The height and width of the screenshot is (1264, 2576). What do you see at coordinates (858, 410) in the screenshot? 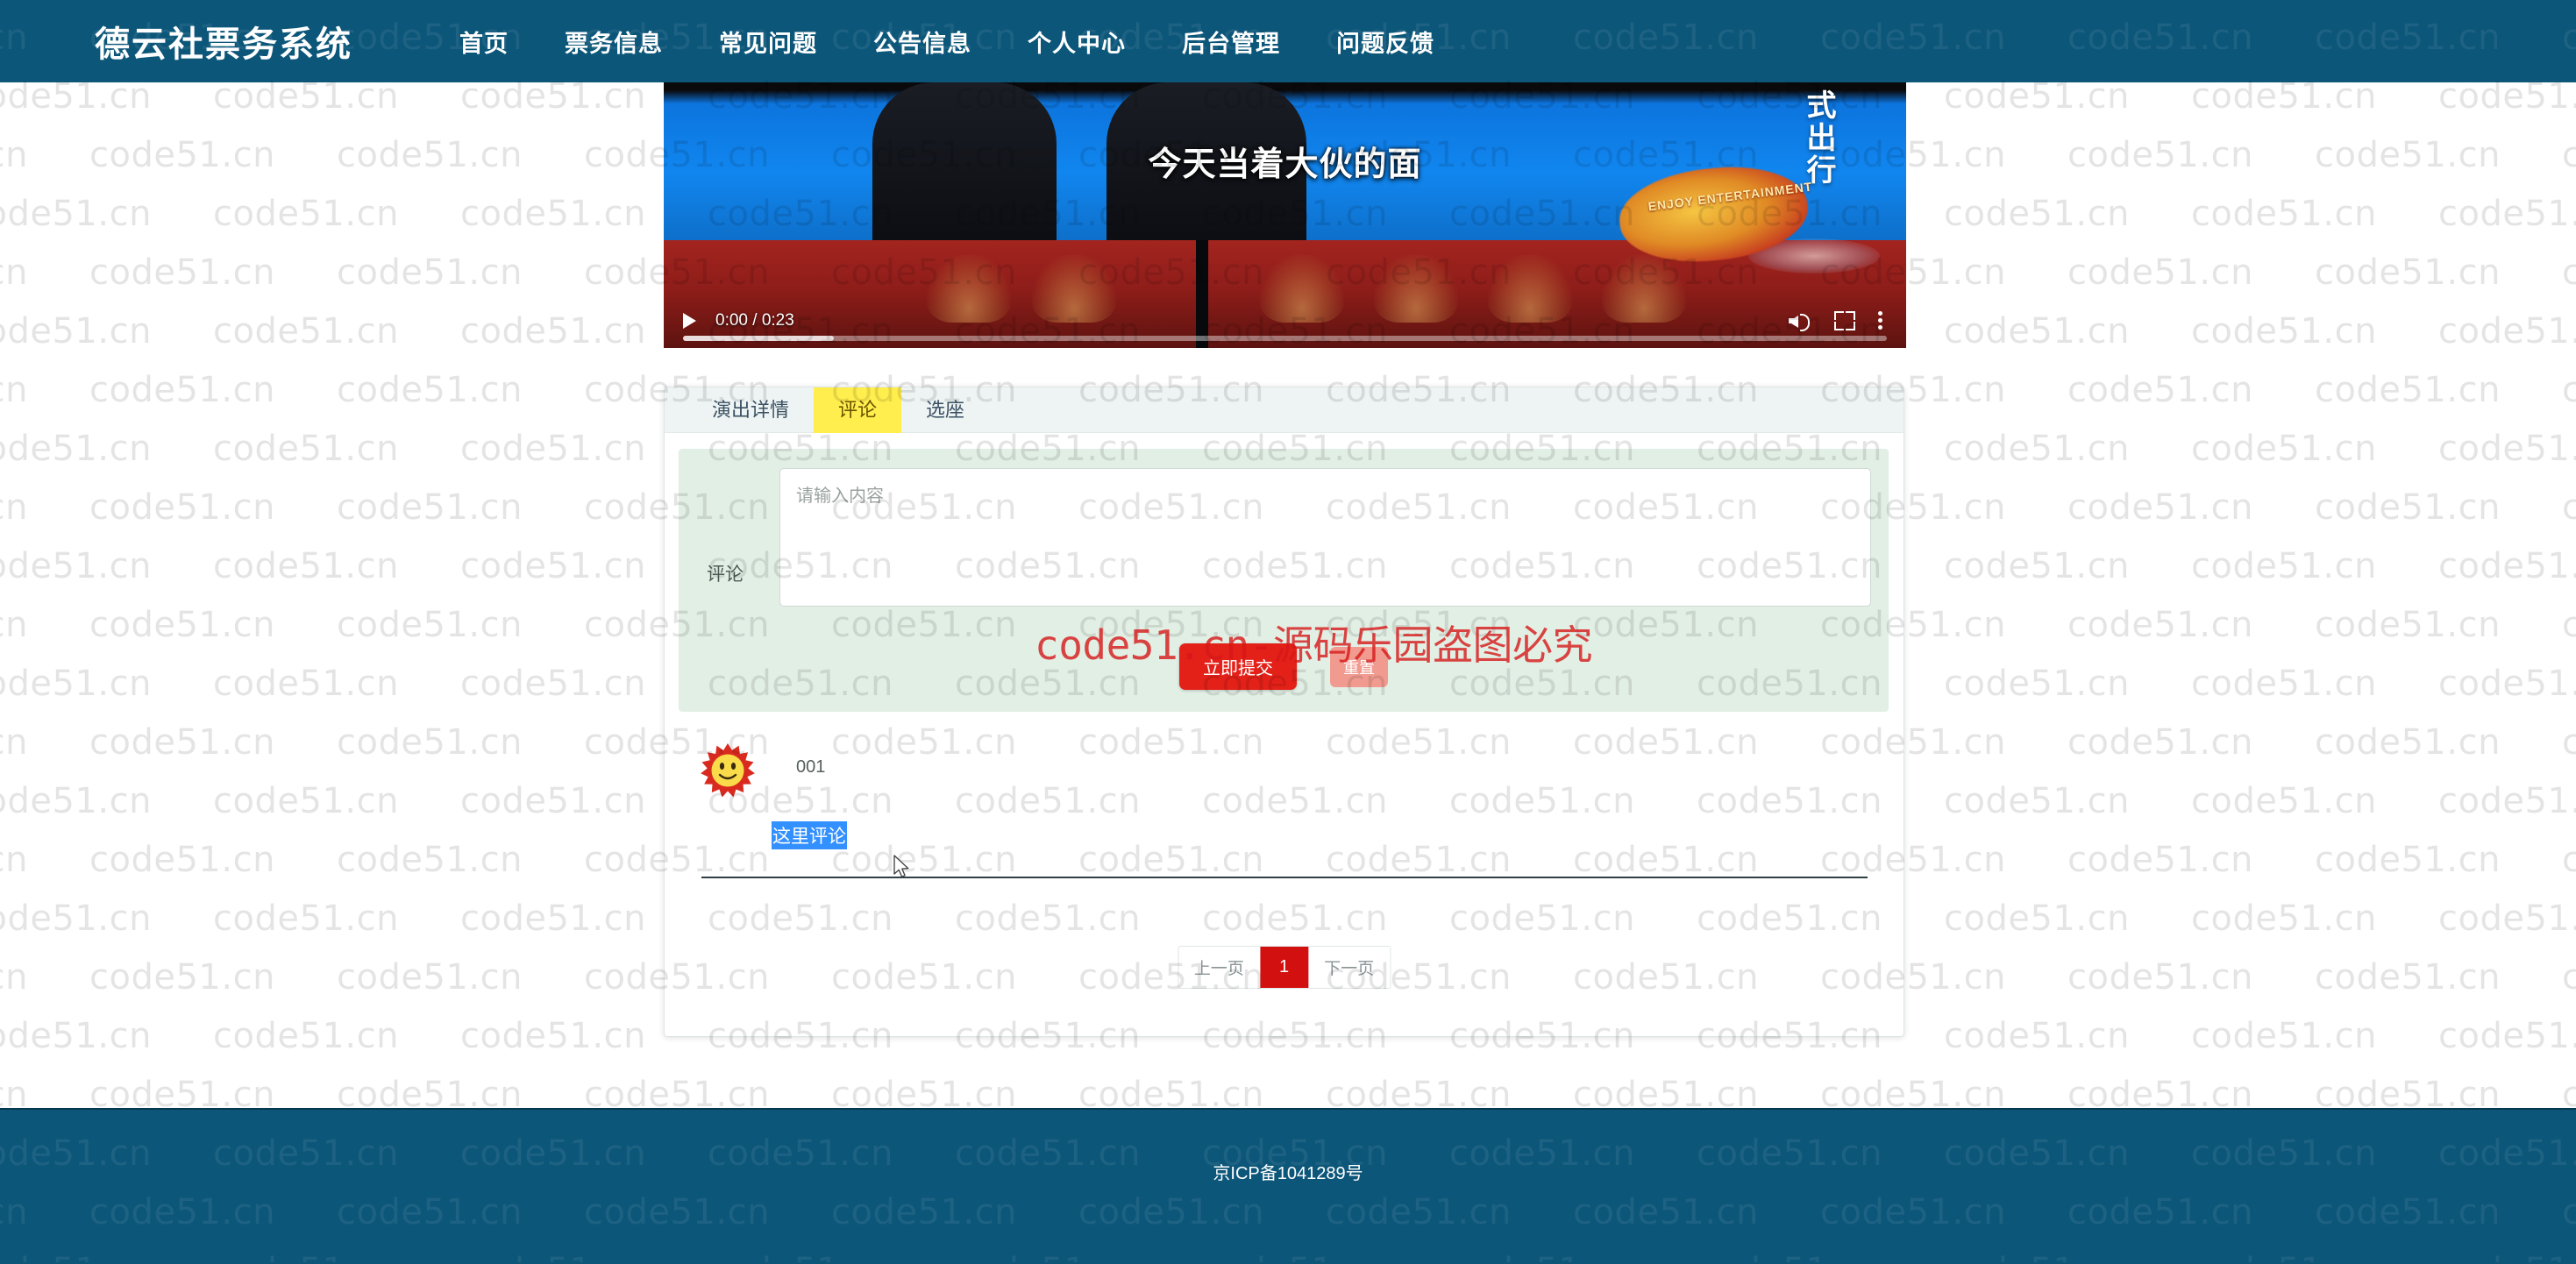
I see `tab-comments: 评论` at bounding box center [858, 410].